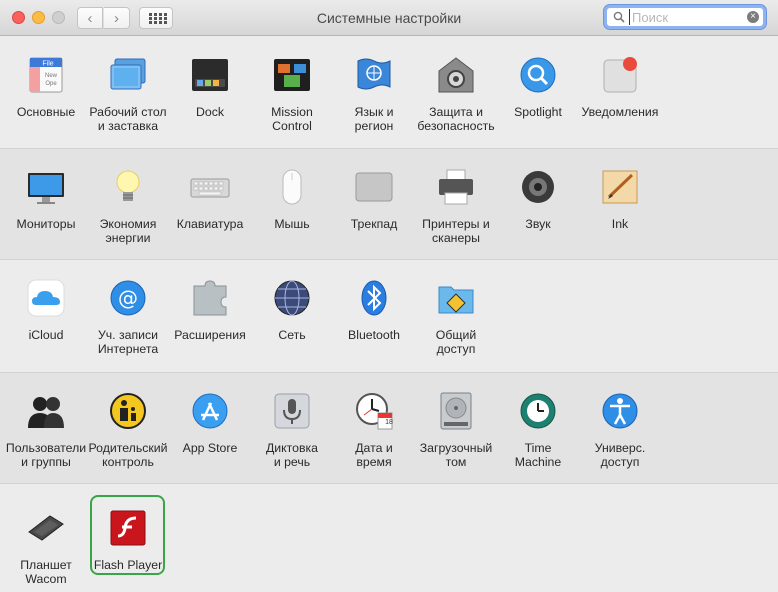 This screenshot has width=778, height=592. What do you see at coordinates (538, 213) in the screenshot?
I see `pane-sound: Звук` at bounding box center [538, 213].